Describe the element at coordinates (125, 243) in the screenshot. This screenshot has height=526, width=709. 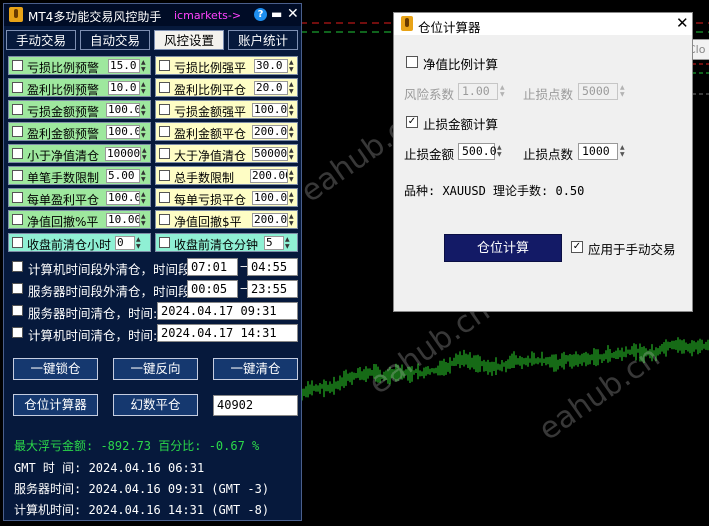
I see `rule-value-input: 0` at that location.